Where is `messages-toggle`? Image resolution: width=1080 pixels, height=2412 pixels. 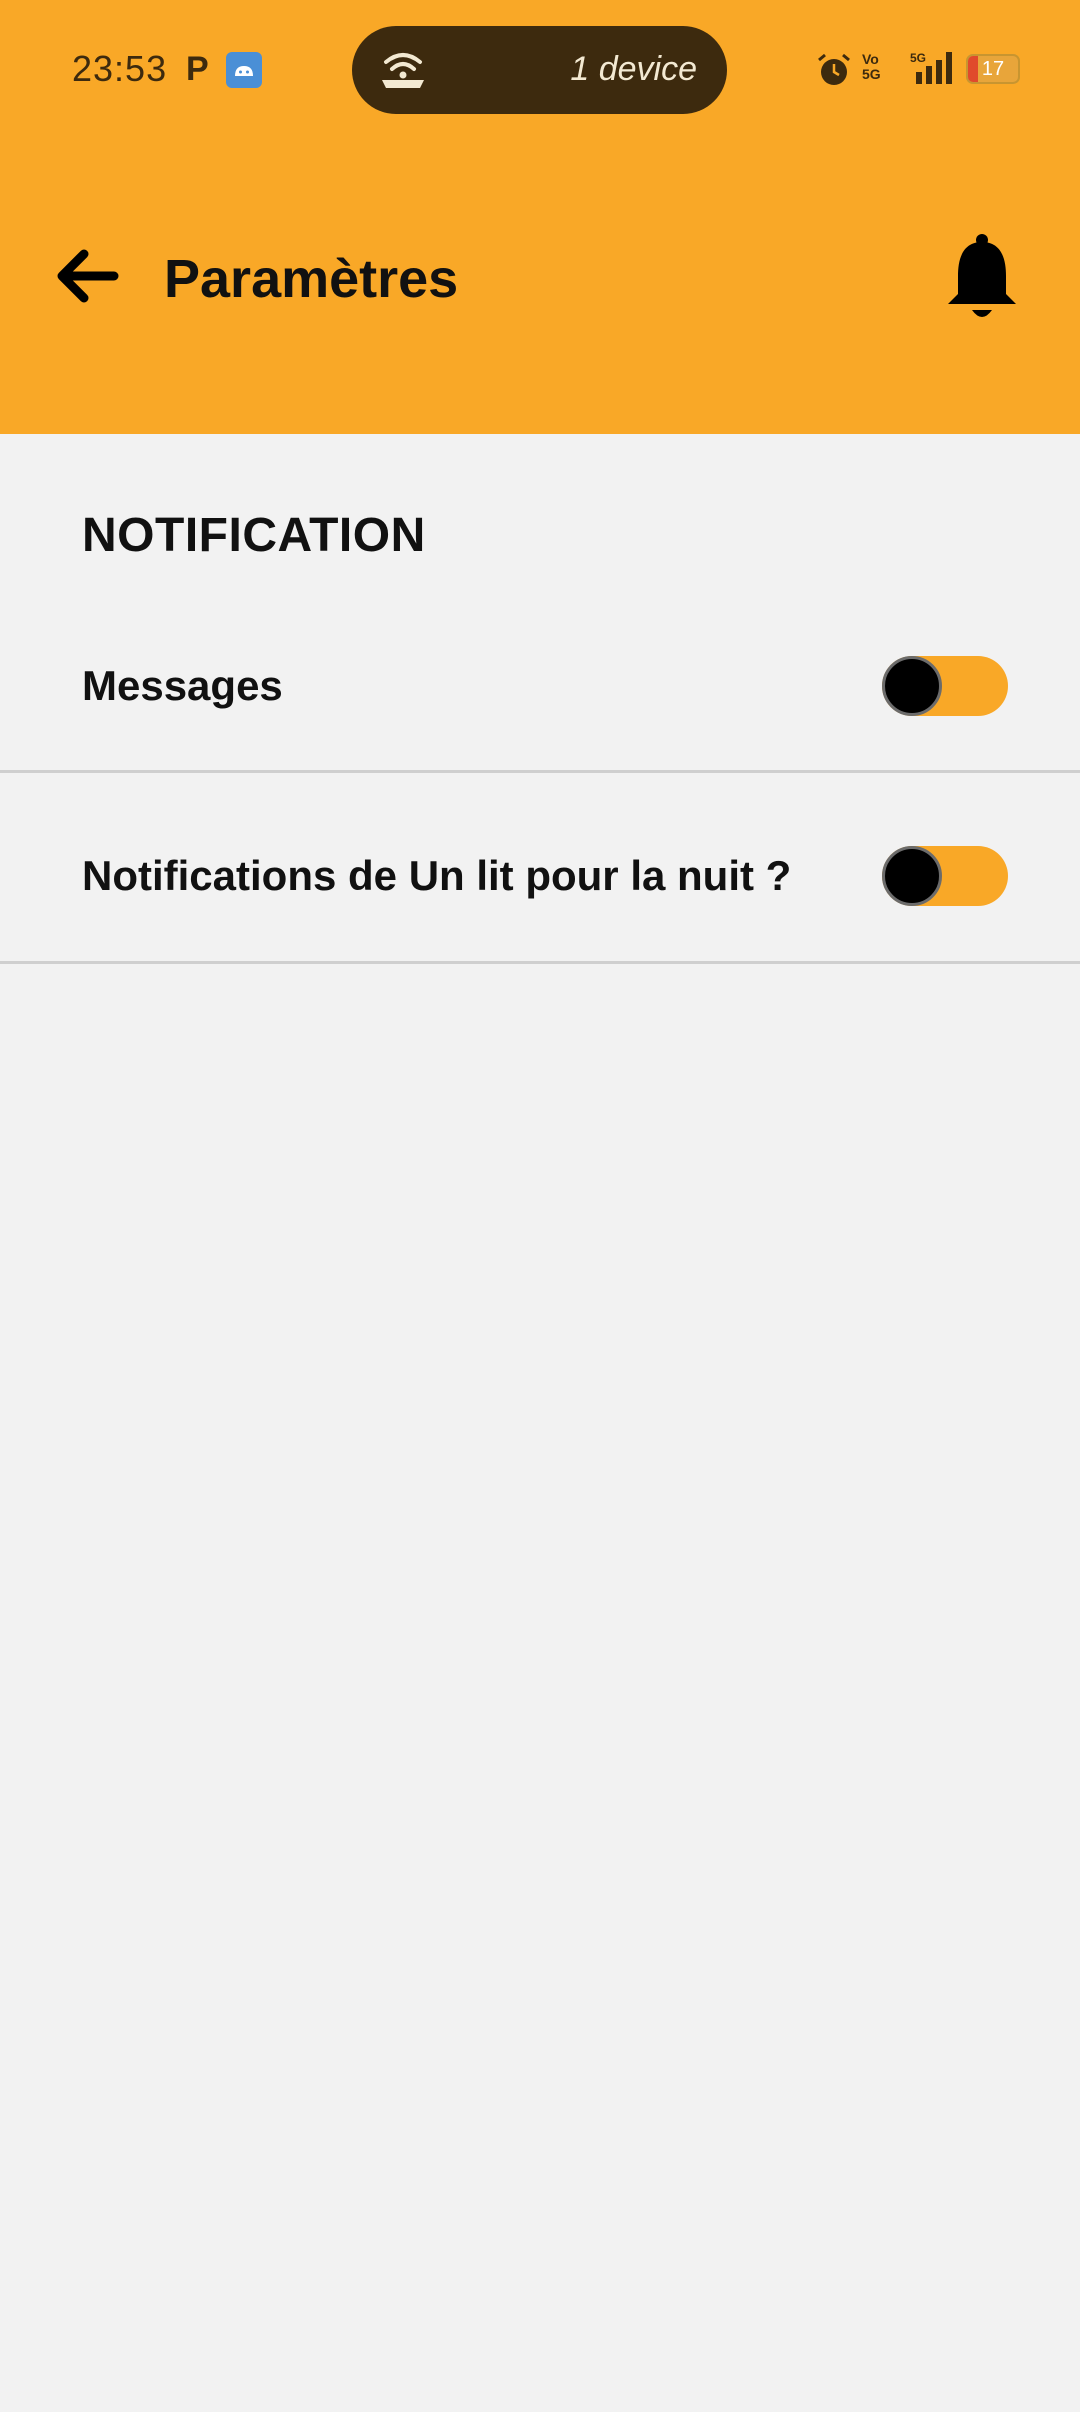 messages-toggle is located at coordinates (945, 686).